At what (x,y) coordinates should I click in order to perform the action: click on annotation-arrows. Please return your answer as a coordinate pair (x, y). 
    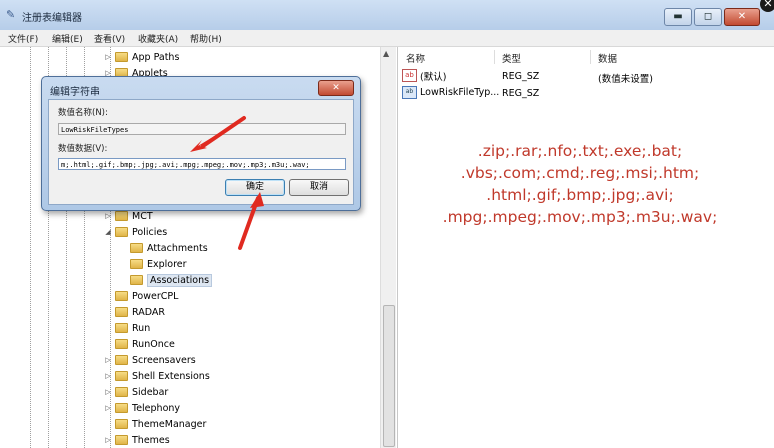
    Looking at the image, I should click on (227, 183).